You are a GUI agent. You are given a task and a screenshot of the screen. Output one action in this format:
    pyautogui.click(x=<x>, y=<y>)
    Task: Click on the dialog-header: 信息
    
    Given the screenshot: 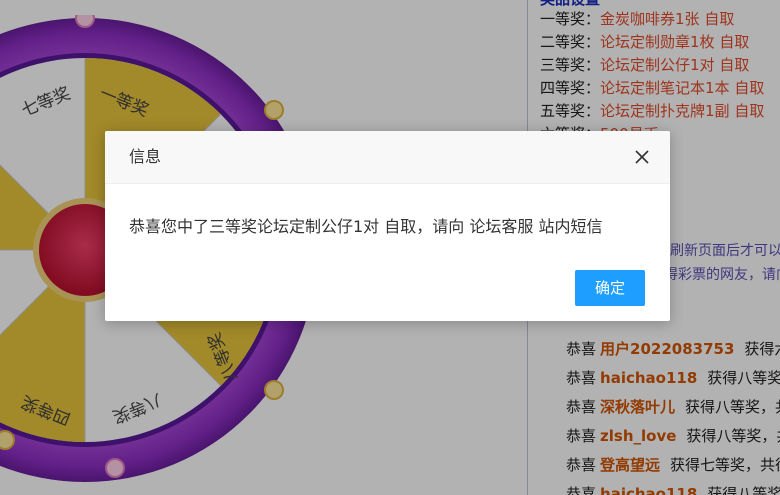 What is the action you would take?
    pyautogui.click(x=387, y=157)
    